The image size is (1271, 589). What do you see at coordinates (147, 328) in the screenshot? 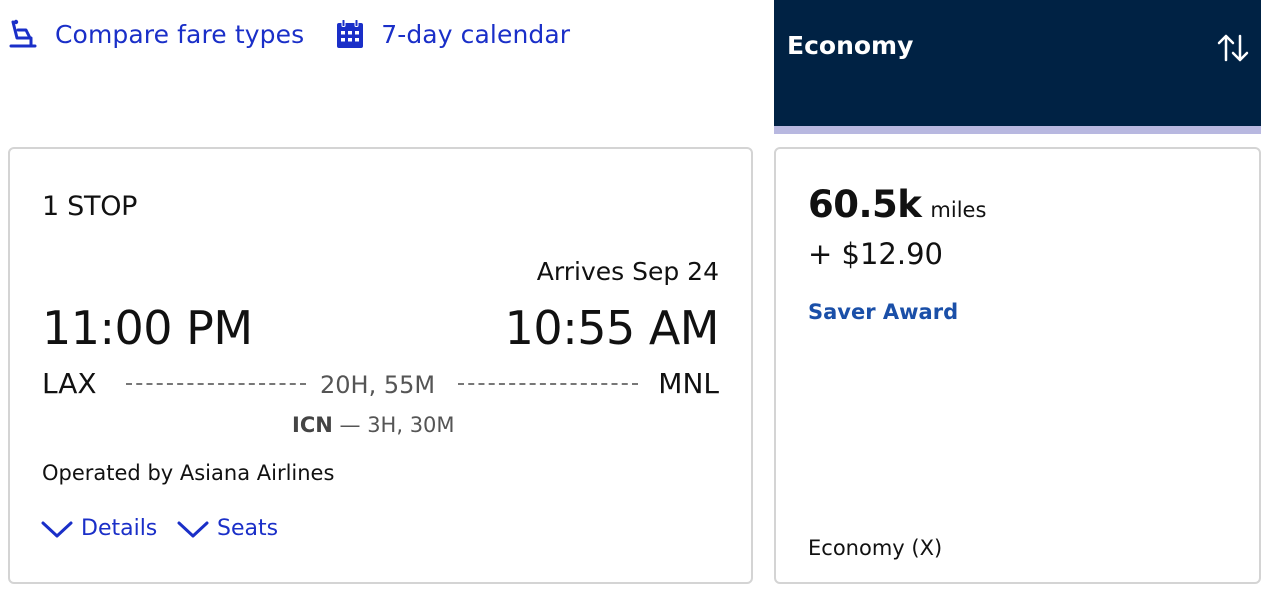
I see `departure-time: 11:00 PM` at bounding box center [147, 328].